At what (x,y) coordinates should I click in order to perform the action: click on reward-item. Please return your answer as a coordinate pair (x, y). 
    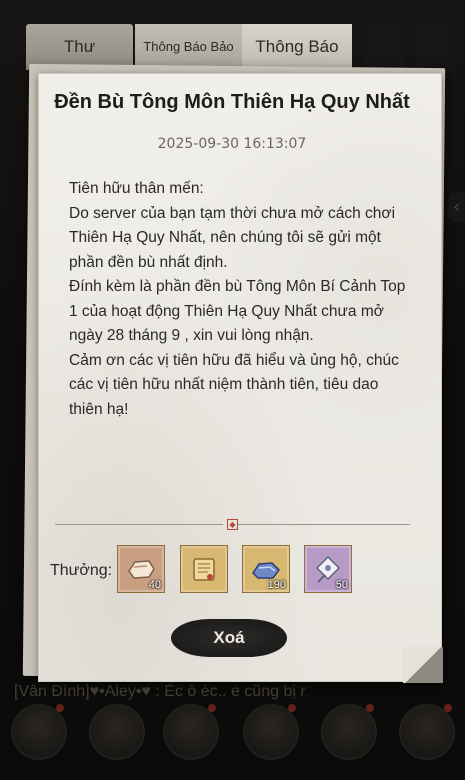
    Looking at the image, I should click on (204, 569).